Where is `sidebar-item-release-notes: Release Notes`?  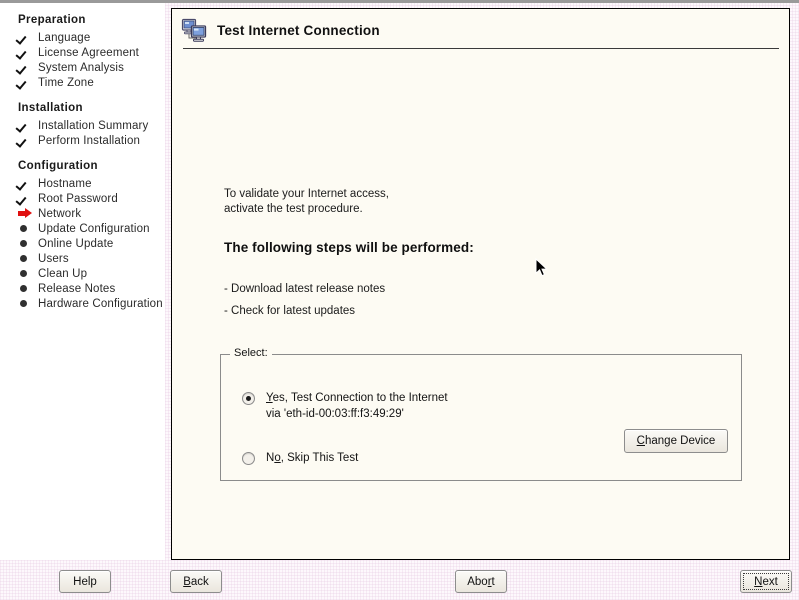 sidebar-item-release-notes: Release Notes is located at coordinates (82, 288).